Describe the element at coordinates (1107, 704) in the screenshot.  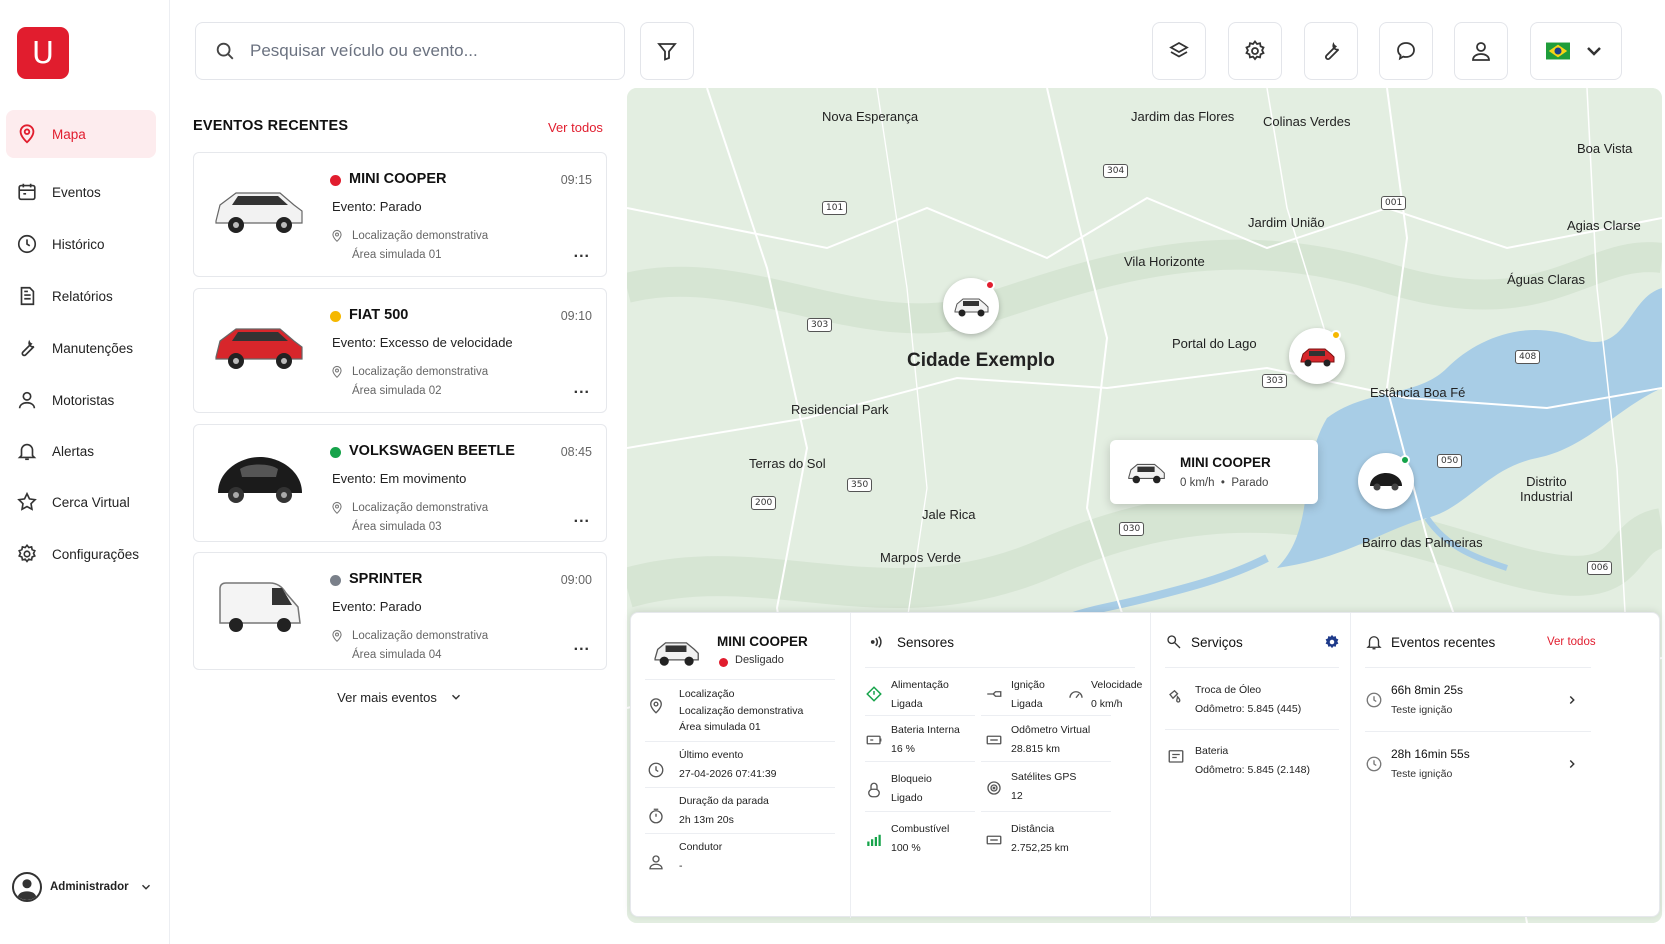
I see `sensor-value: 0 km/h` at that location.